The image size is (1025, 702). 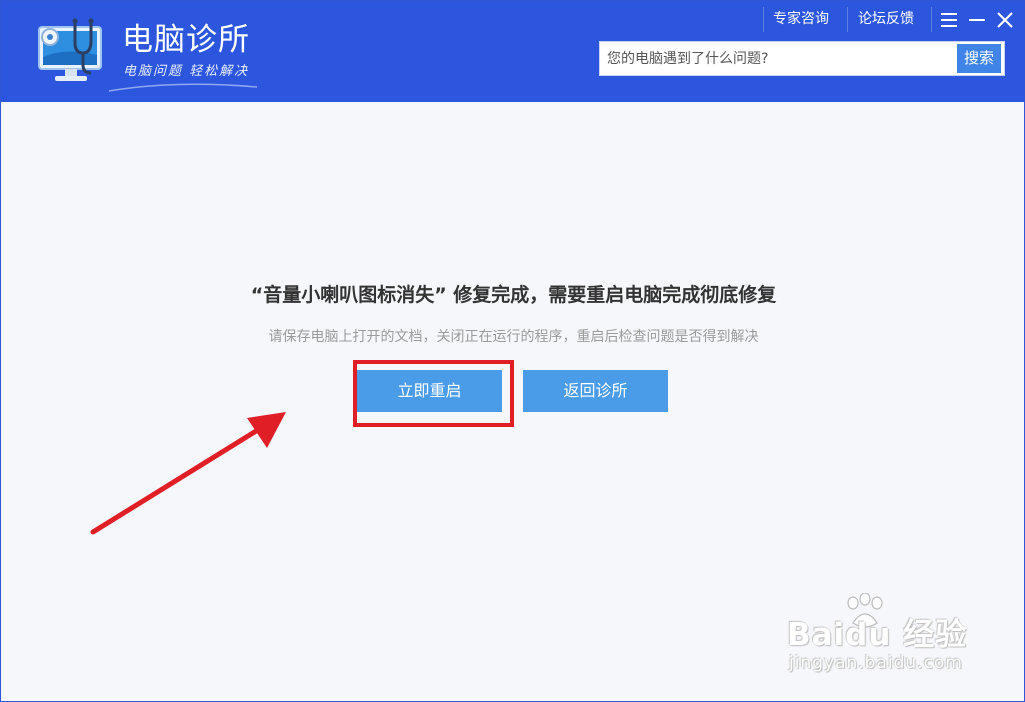 I want to click on pointer-arrow, so click(x=188, y=473).